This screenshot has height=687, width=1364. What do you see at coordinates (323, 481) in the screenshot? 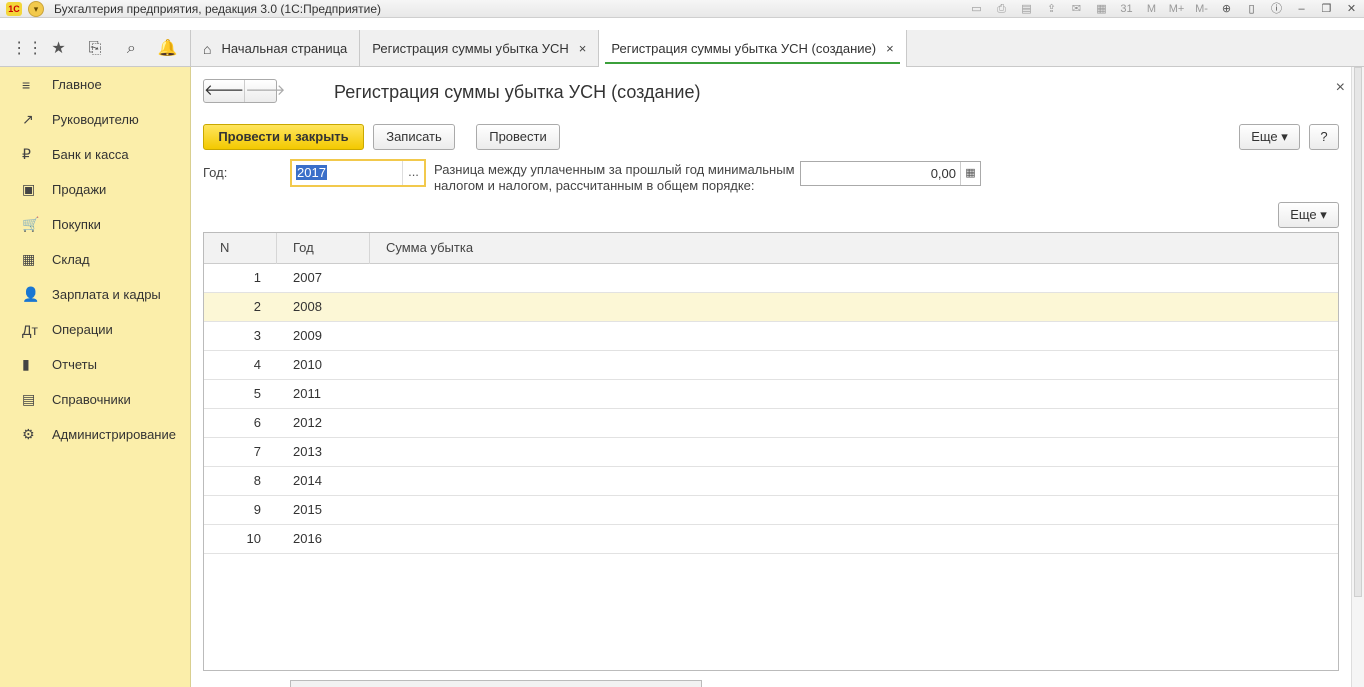
I see `table-cell-year: 2014` at bounding box center [323, 481].